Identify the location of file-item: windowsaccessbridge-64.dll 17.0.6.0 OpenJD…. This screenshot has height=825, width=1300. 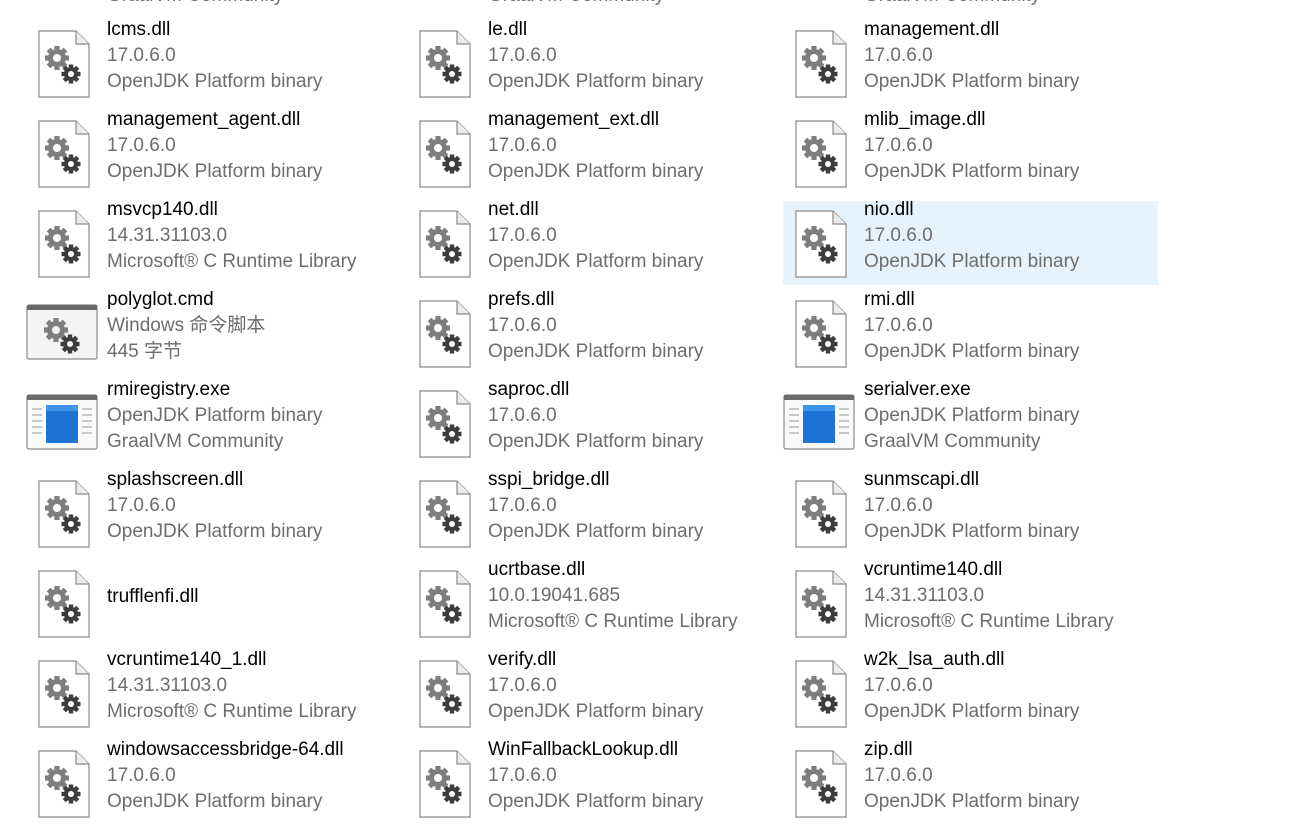
(213, 782).